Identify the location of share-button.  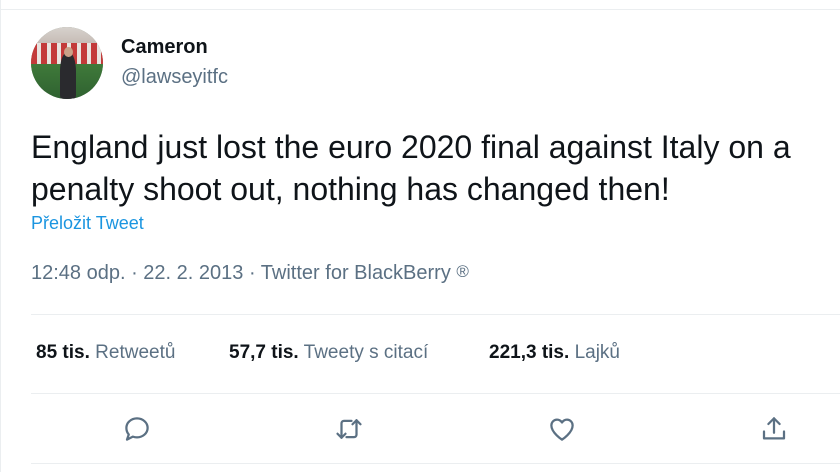
(774, 429).